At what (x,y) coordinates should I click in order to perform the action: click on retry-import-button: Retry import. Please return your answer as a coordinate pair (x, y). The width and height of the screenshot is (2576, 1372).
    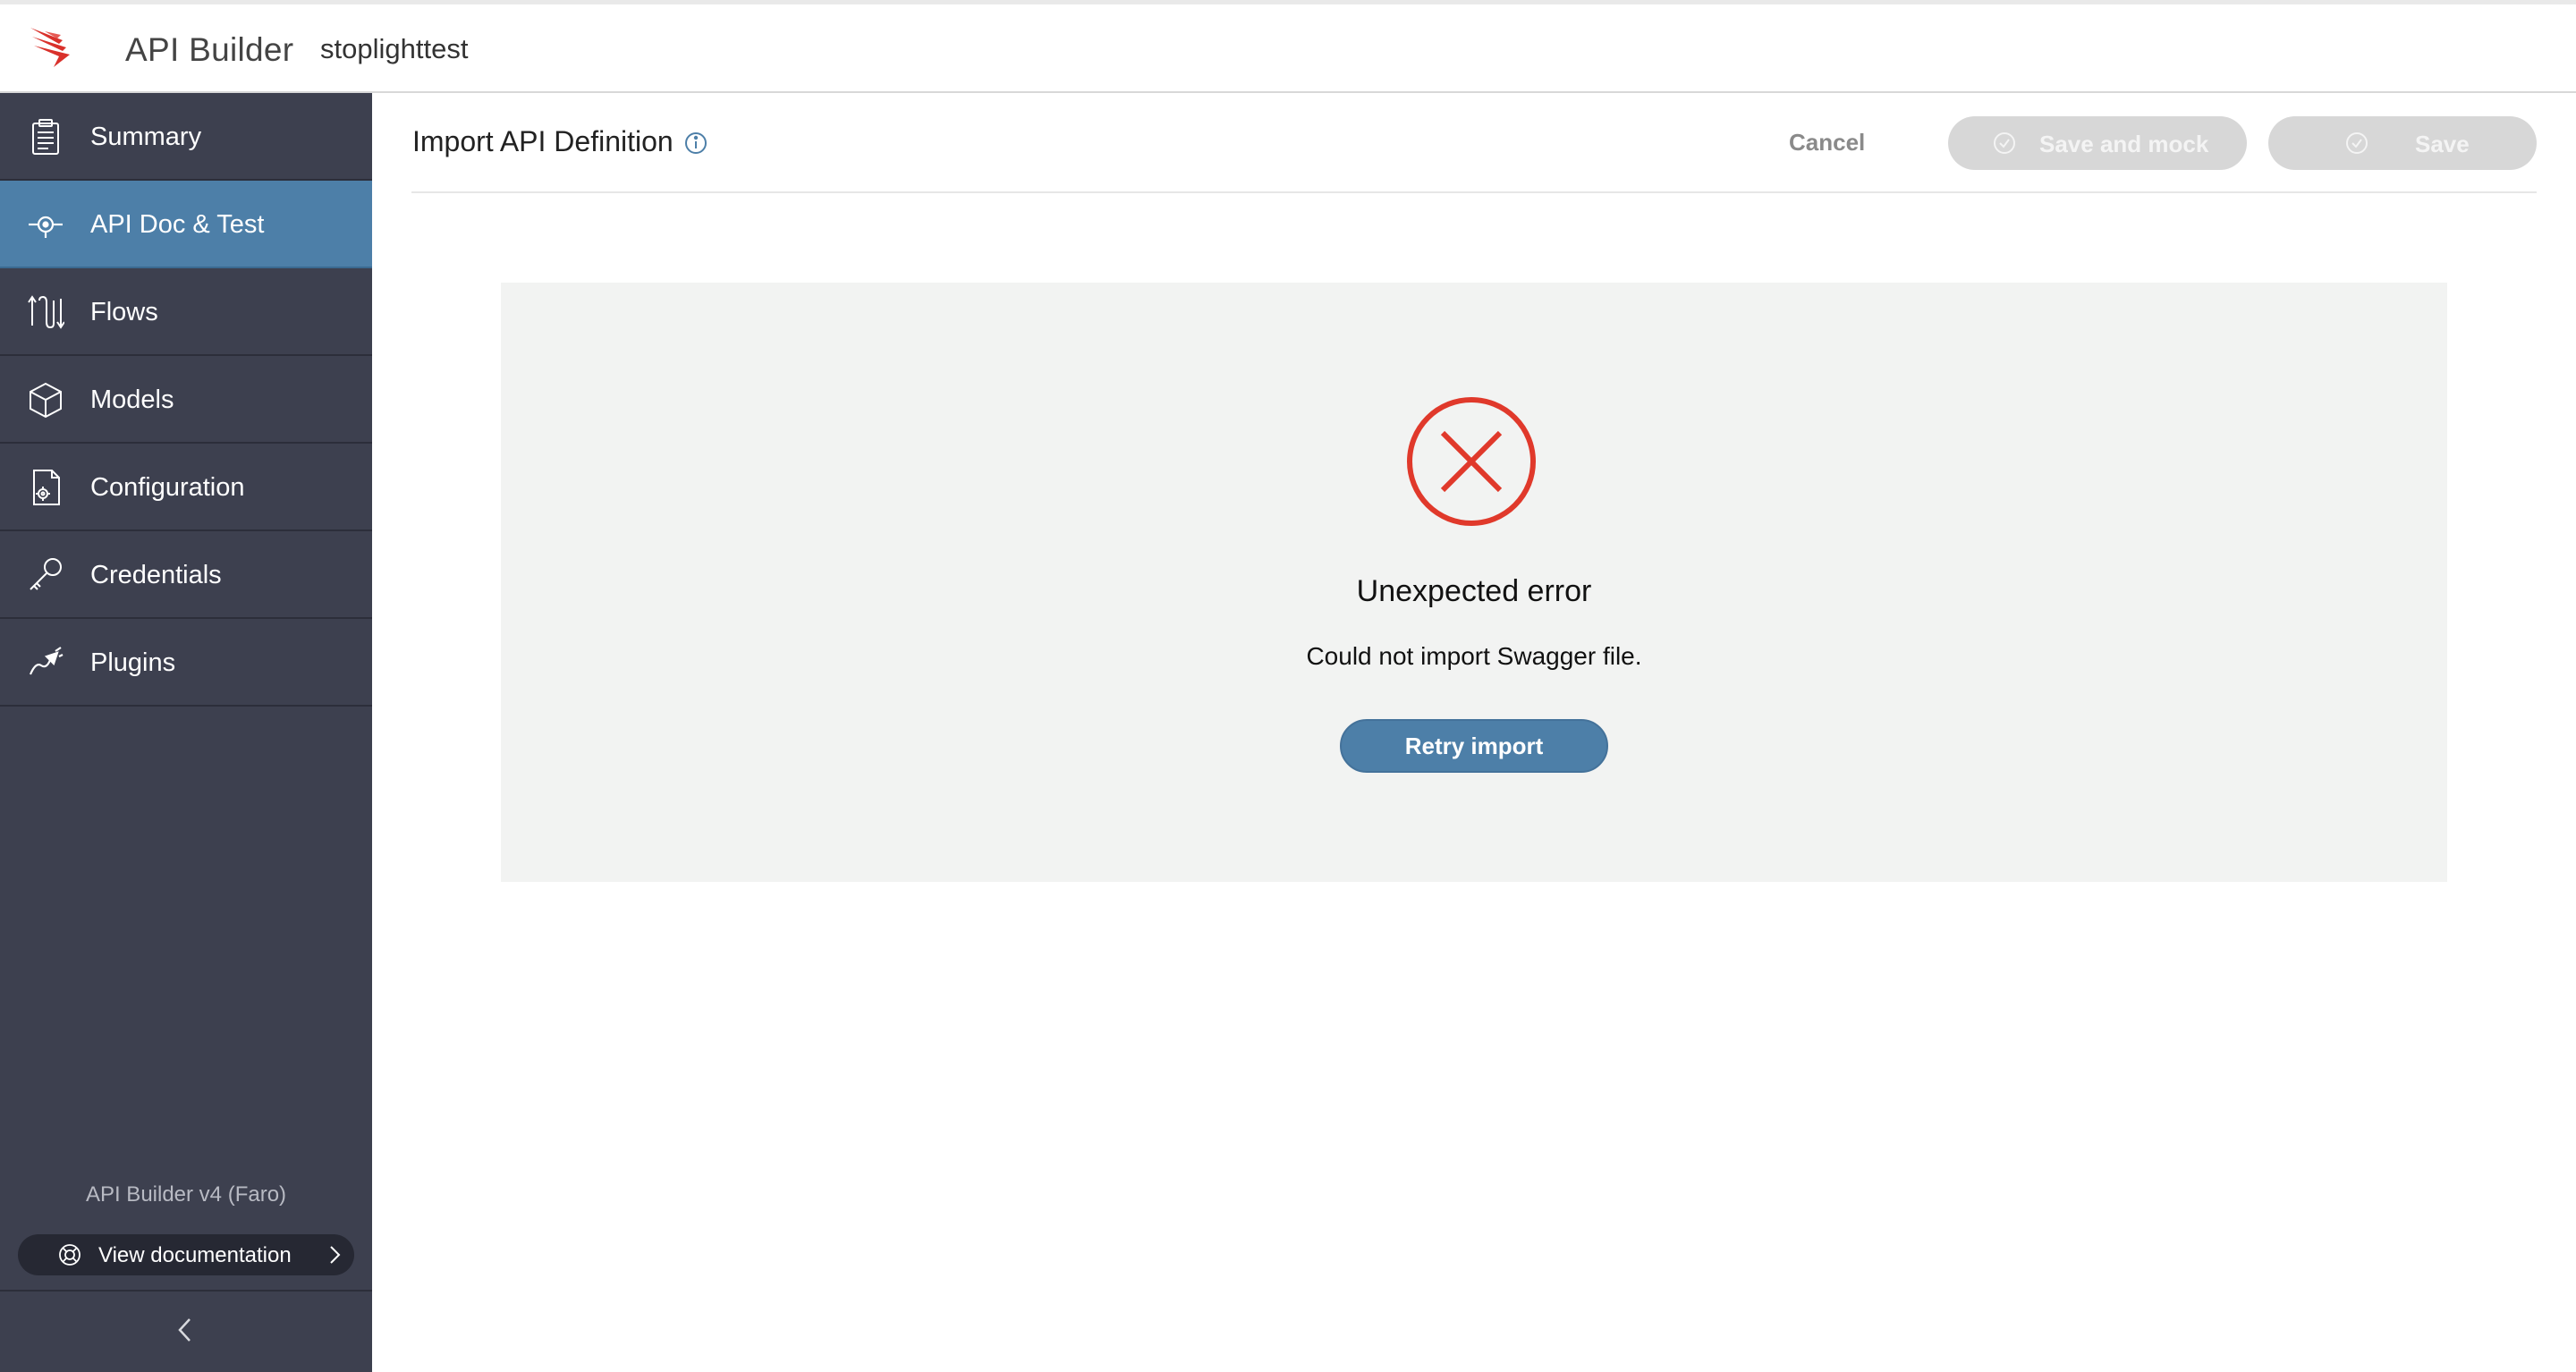
    Looking at the image, I should click on (1474, 746).